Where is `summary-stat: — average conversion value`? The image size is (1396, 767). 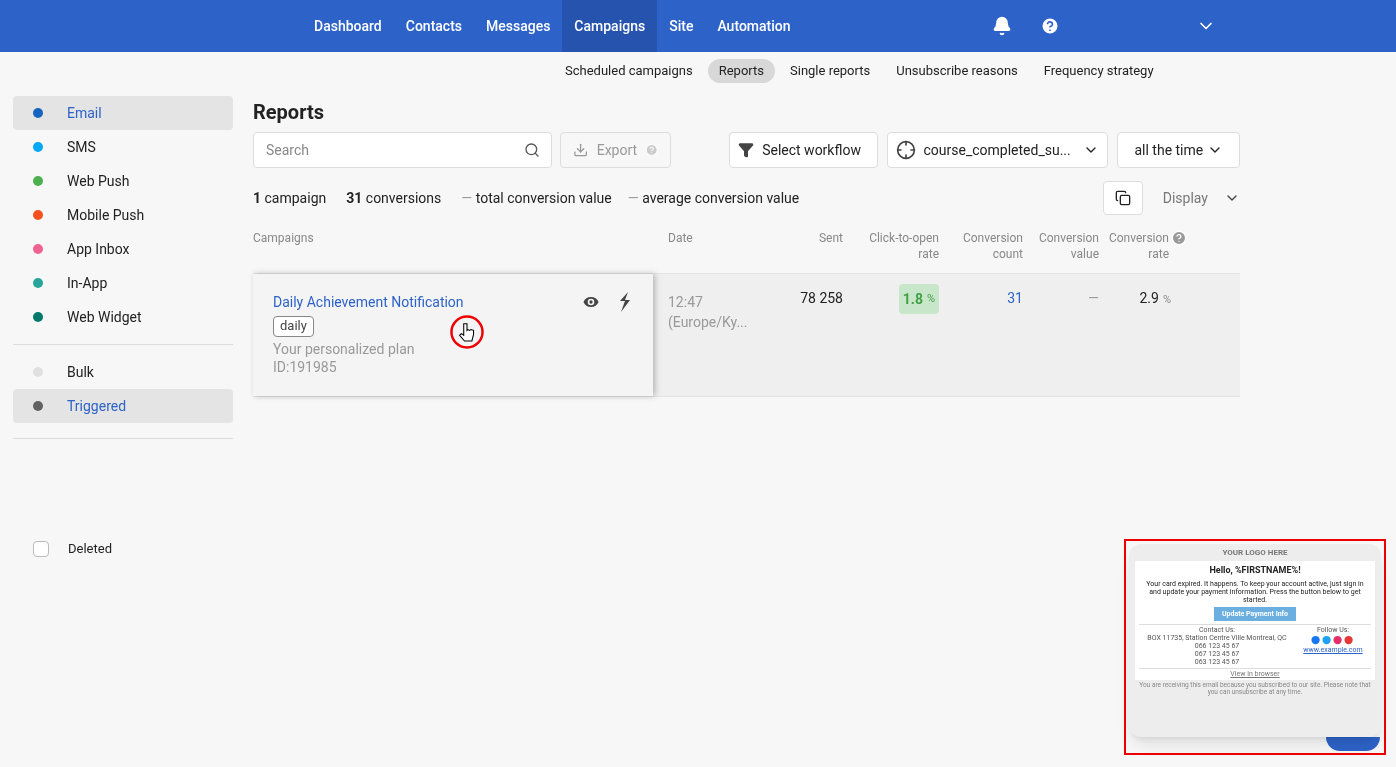
summary-stat: — average conversion value is located at coordinates (713, 198).